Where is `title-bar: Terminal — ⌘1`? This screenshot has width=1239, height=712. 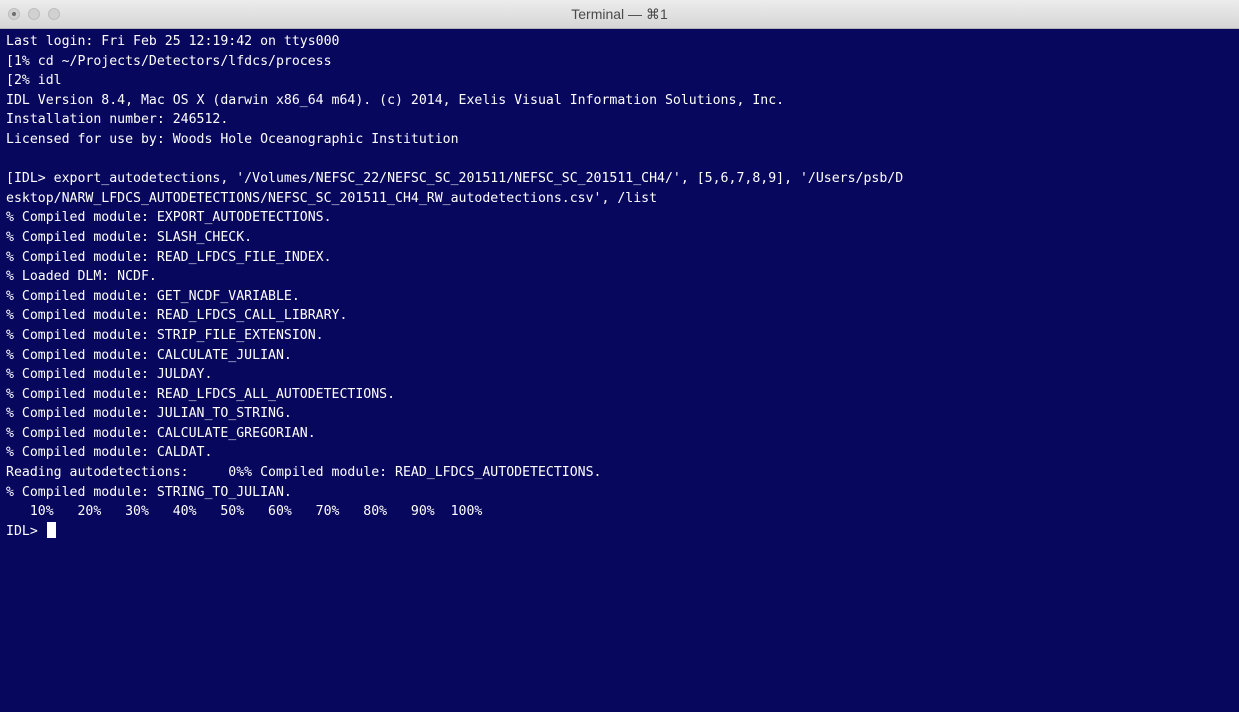 title-bar: Terminal — ⌘1 is located at coordinates (619, 14).